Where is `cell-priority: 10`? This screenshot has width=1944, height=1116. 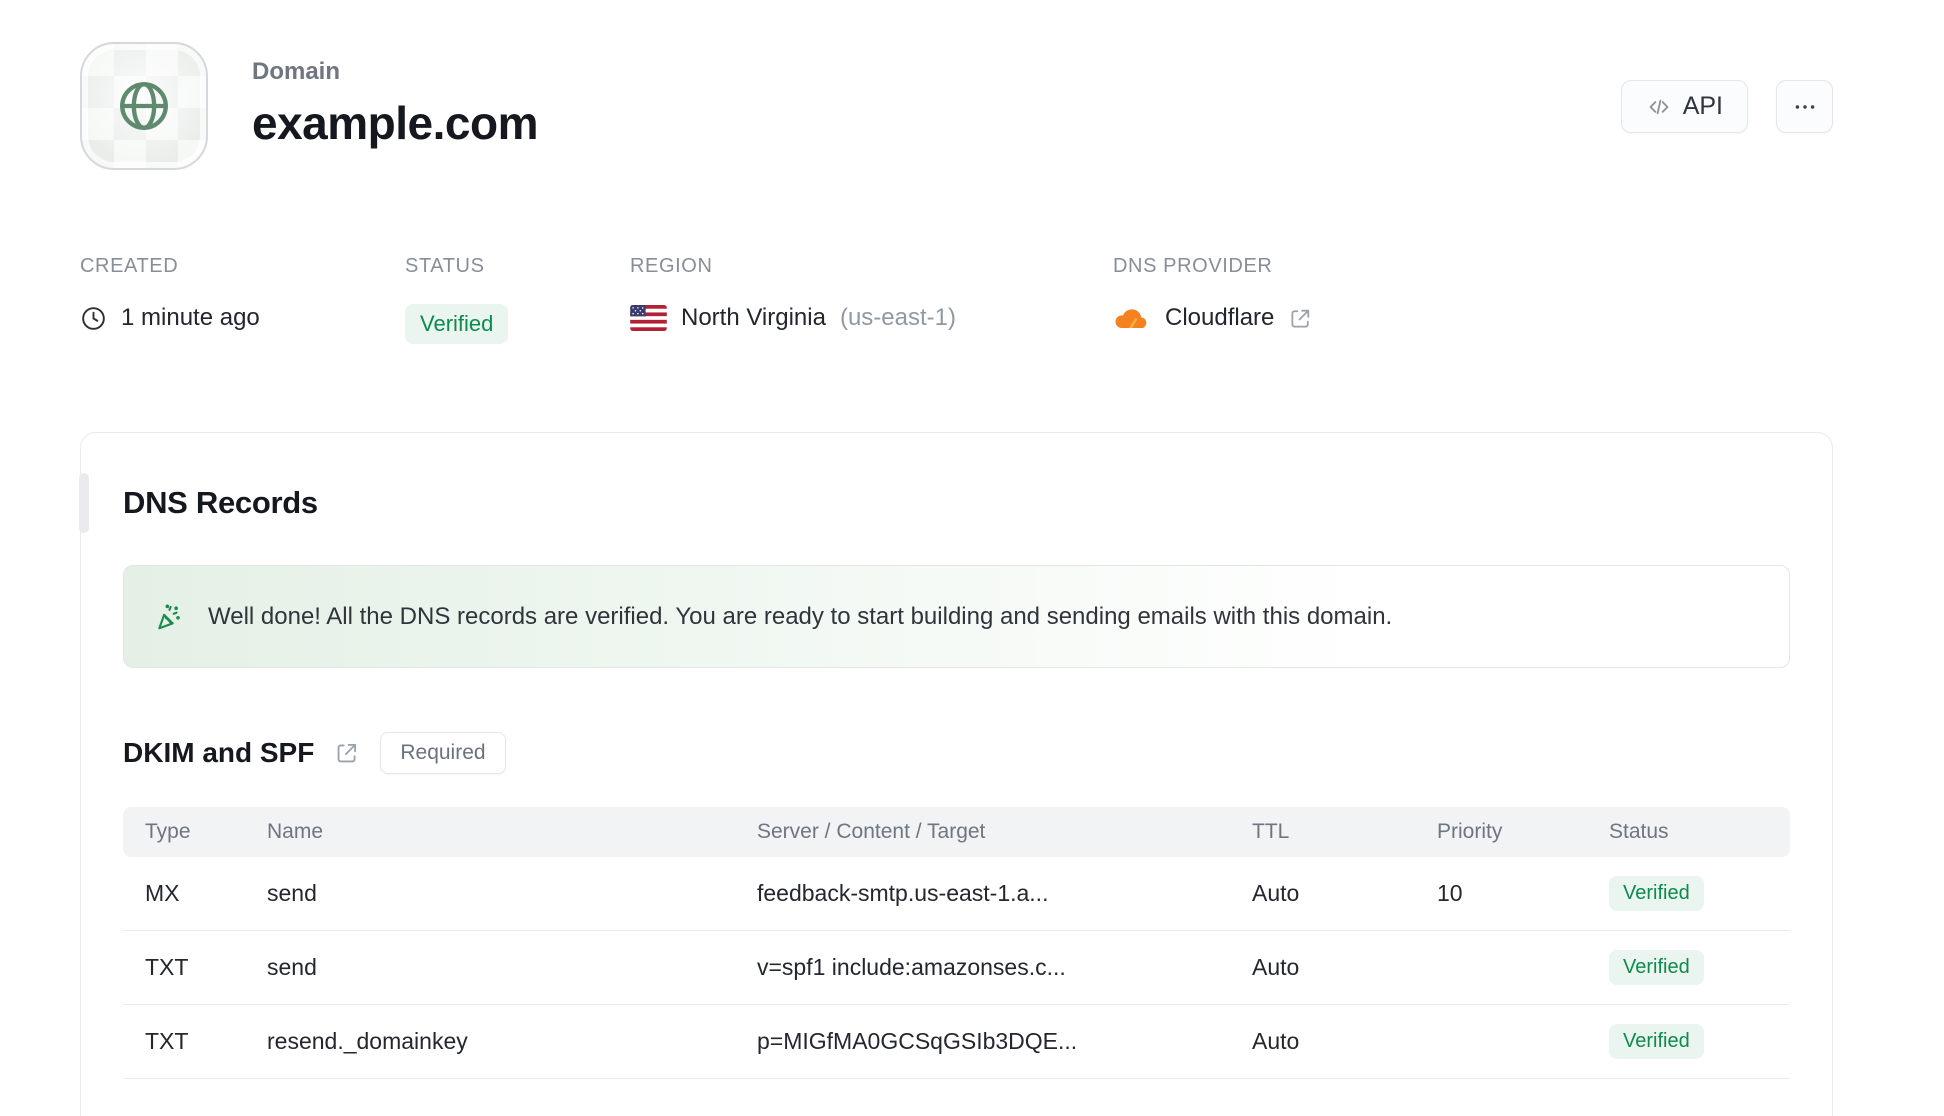 cell-priority: 10 is located at coordinates (1450, 893).